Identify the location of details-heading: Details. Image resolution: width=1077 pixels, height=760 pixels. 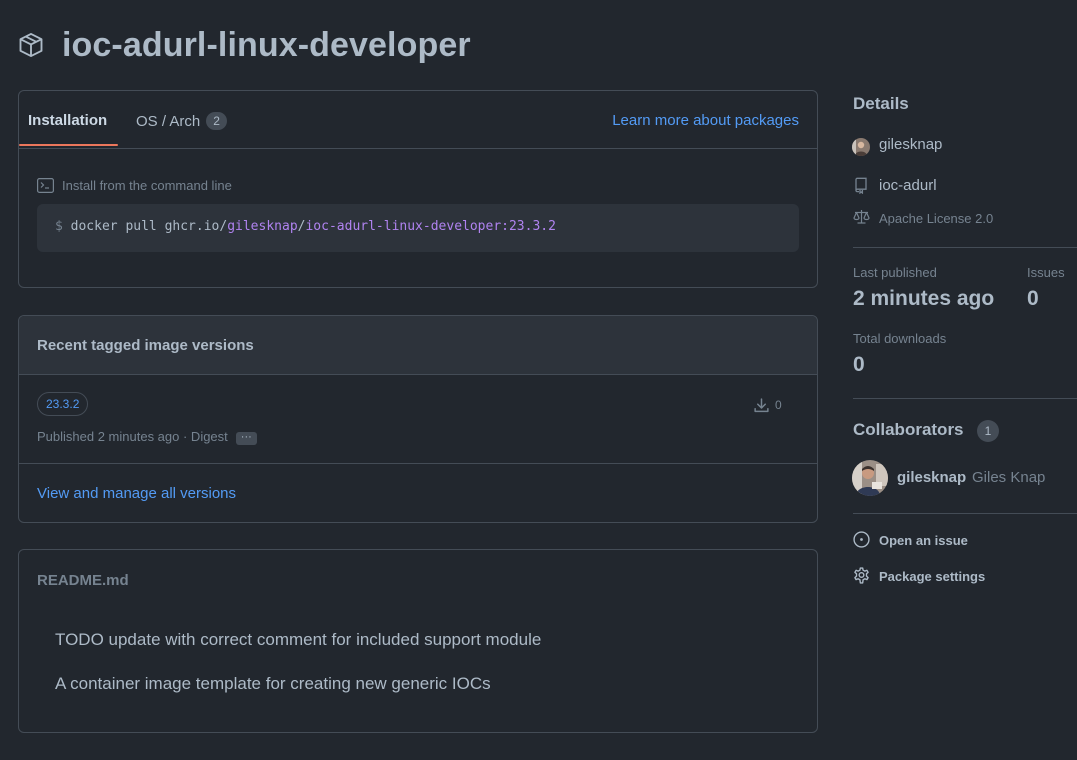
(881, 103).